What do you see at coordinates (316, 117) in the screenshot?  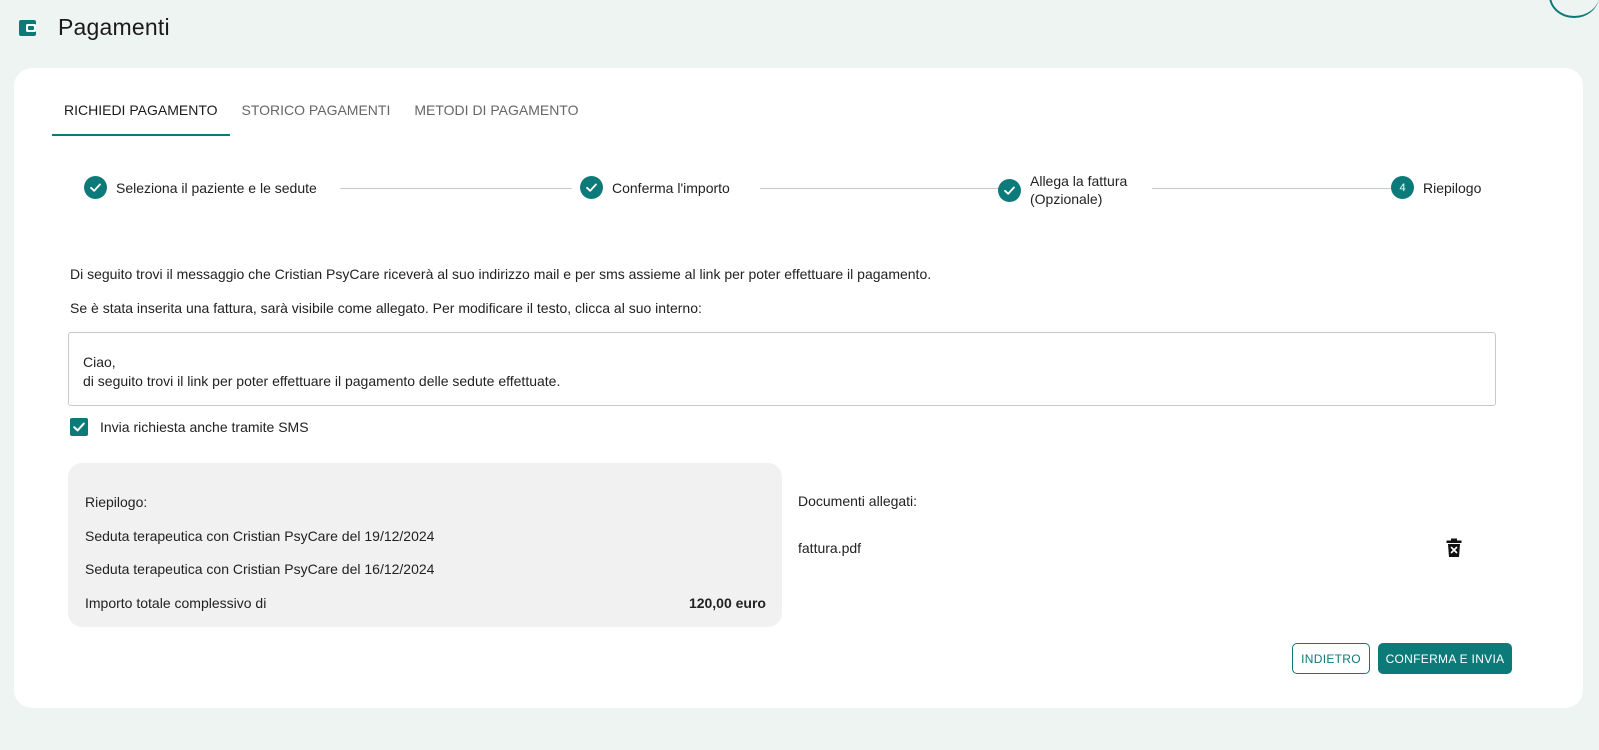 I see `tab-storico-pagamenti: STORICO PAGAMENTI` at bounding box center [316, 117].